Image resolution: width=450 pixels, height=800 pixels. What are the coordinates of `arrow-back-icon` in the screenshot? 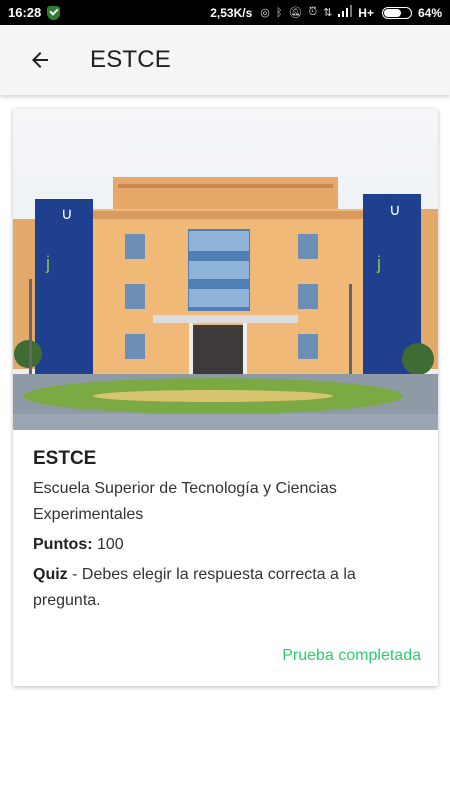 It's located at (40, 60).